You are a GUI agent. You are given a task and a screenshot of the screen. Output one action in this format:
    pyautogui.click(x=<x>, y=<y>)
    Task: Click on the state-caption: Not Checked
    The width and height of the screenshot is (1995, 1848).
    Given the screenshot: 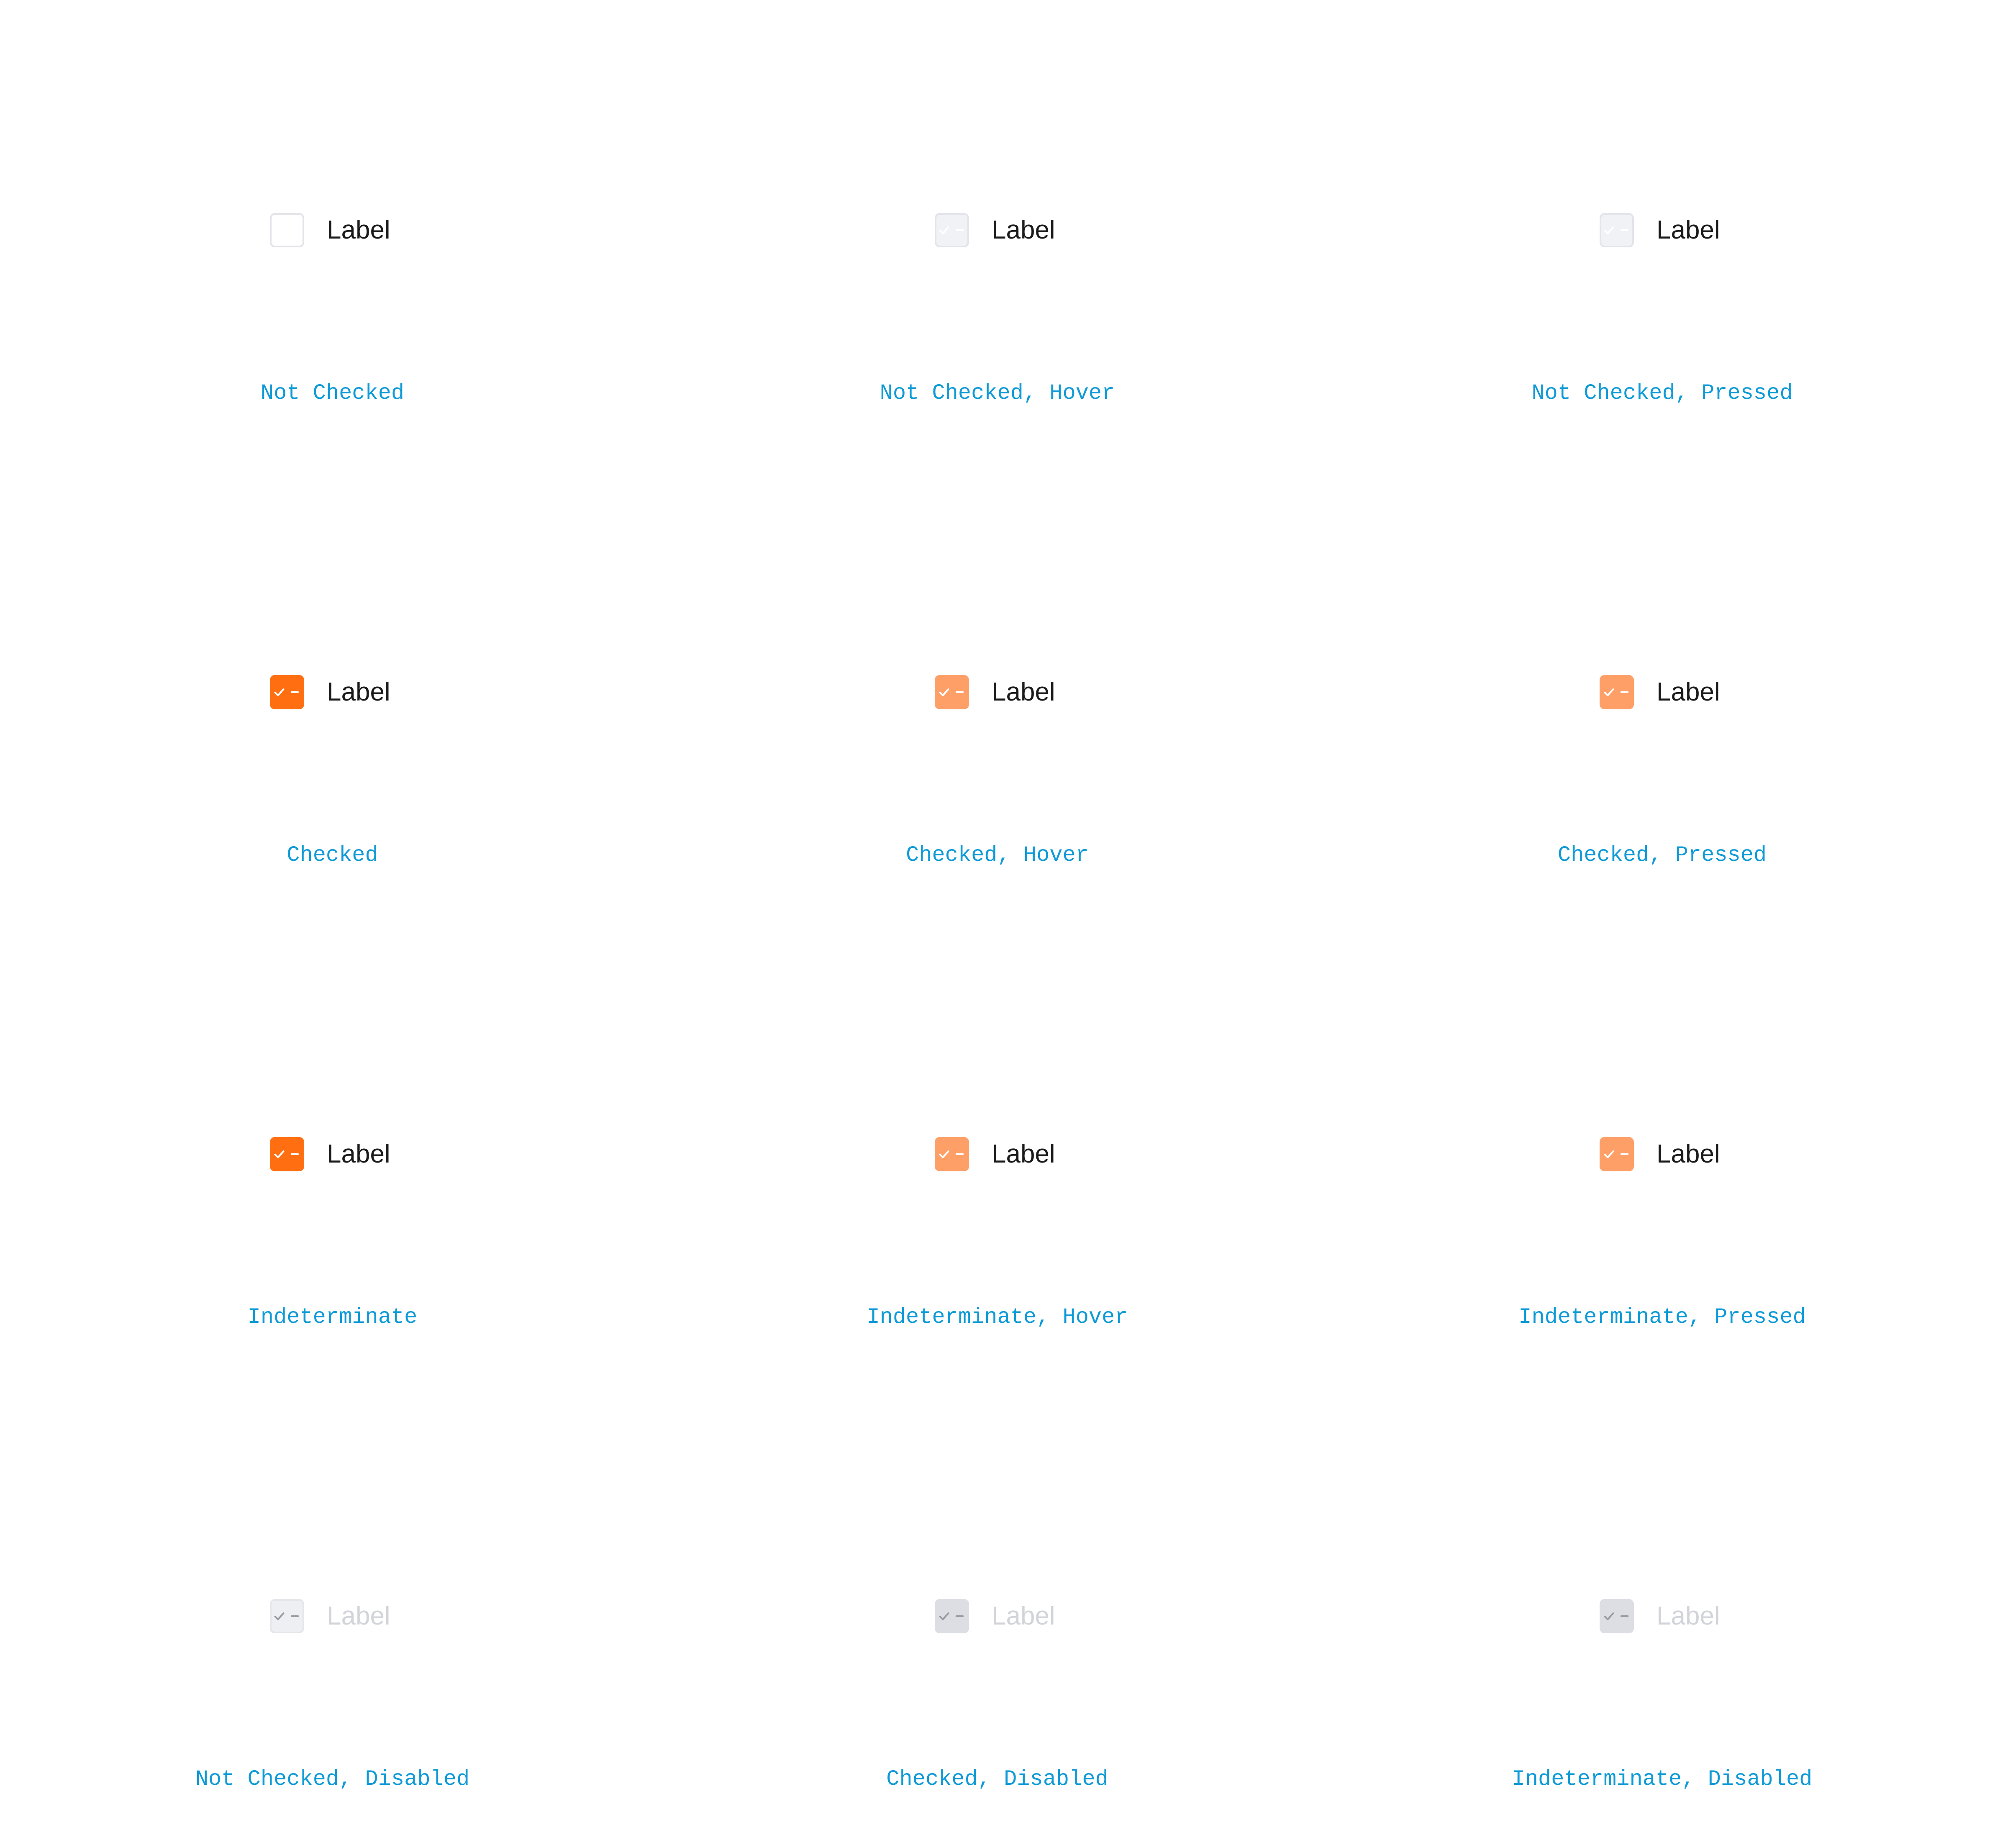 What is the action you would take?
    pyautogui.click(x=333, y=393)
    